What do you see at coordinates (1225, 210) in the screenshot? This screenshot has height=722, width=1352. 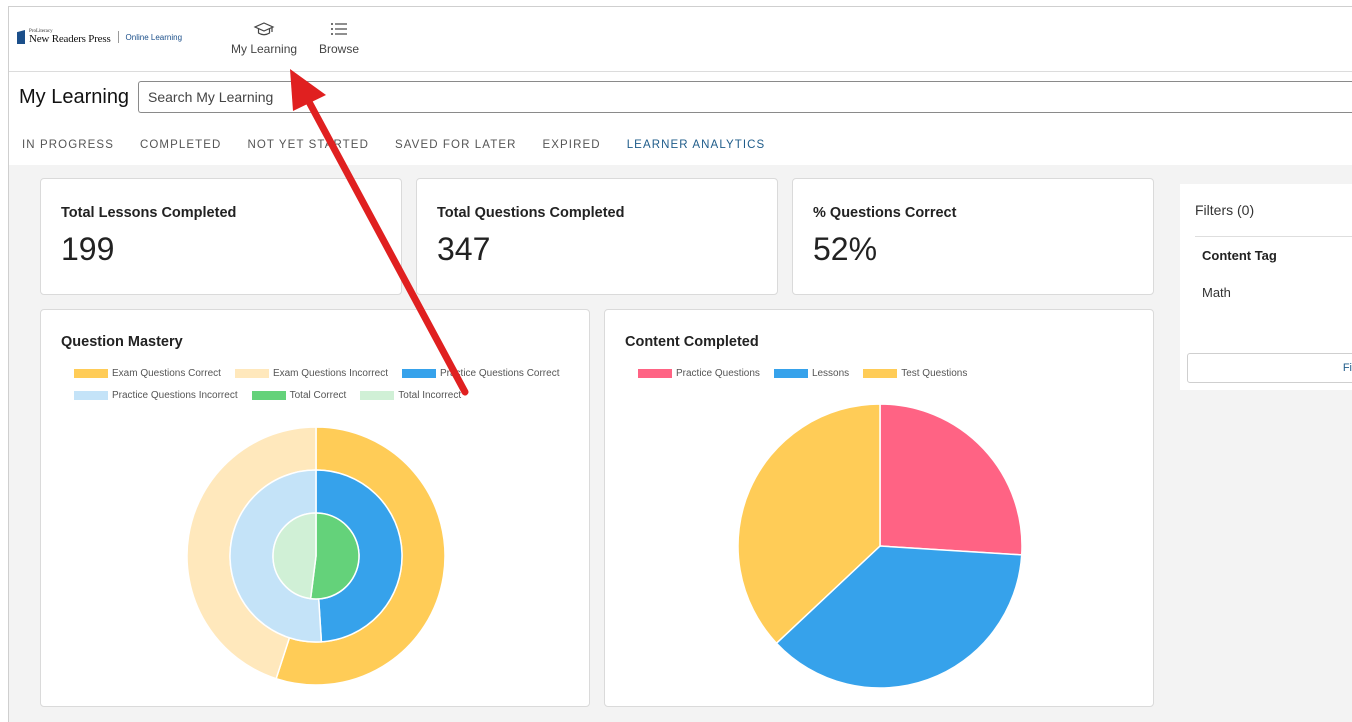 I see `filters-title: Filters (0)` at bounding box center [1225, 210].